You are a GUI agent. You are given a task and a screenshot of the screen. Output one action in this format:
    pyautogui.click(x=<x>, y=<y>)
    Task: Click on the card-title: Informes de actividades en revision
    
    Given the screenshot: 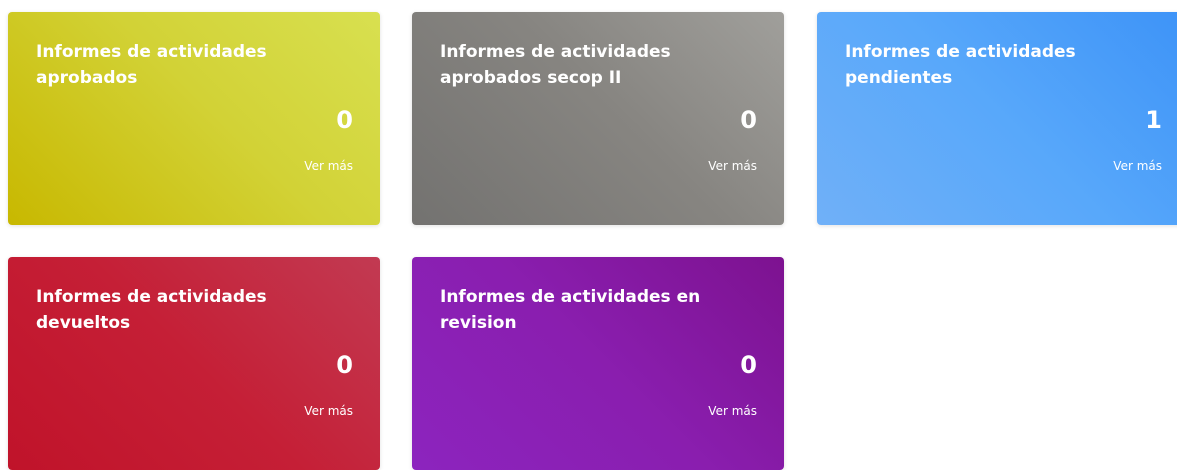 What is the action you would take?
    pyautogui.click(x=570, y=310)
    